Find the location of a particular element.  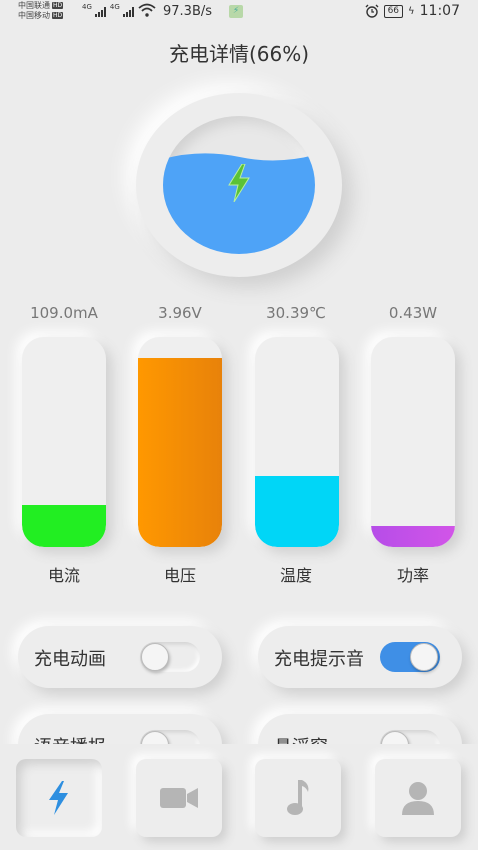

wifi-icon is located at coordinates (147, 10).